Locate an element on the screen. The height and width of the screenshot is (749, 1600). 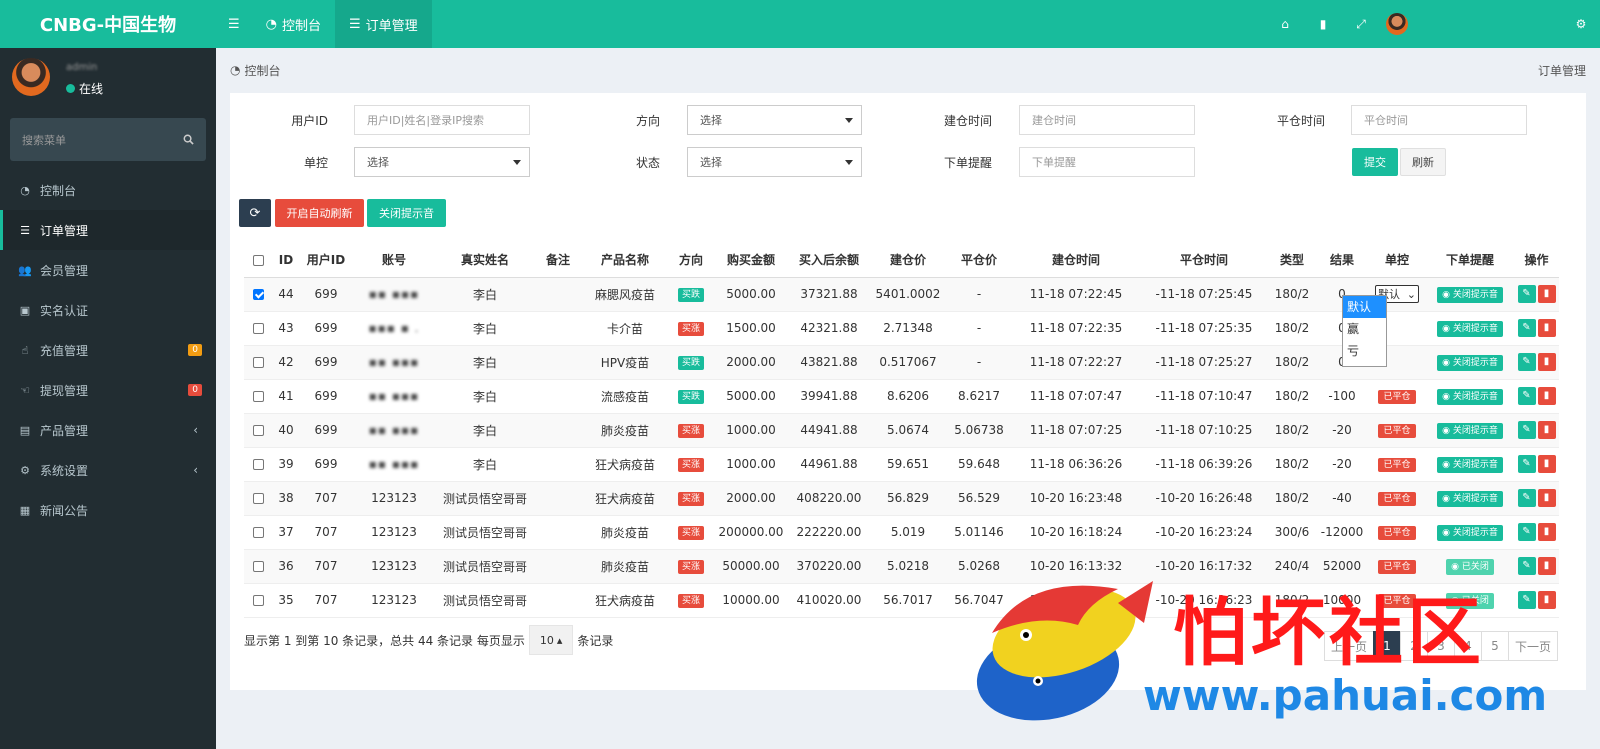
control-option-win: 赢 is located at coordinates (1364, 329).